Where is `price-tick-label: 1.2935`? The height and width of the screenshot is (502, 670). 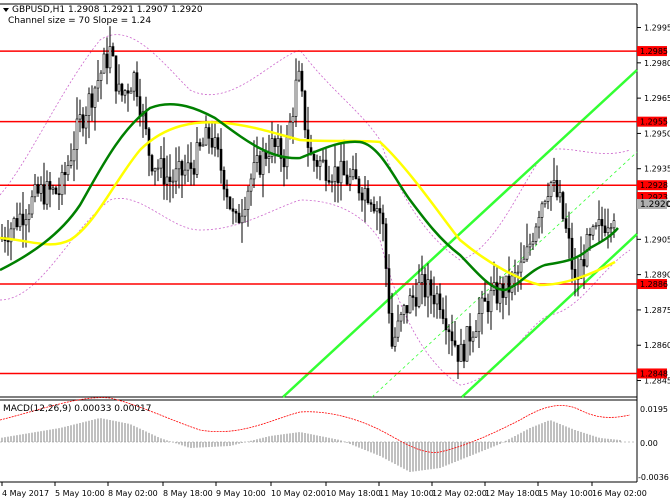 price-tick-label: 1.2935 is located at coordinates (657, 169).